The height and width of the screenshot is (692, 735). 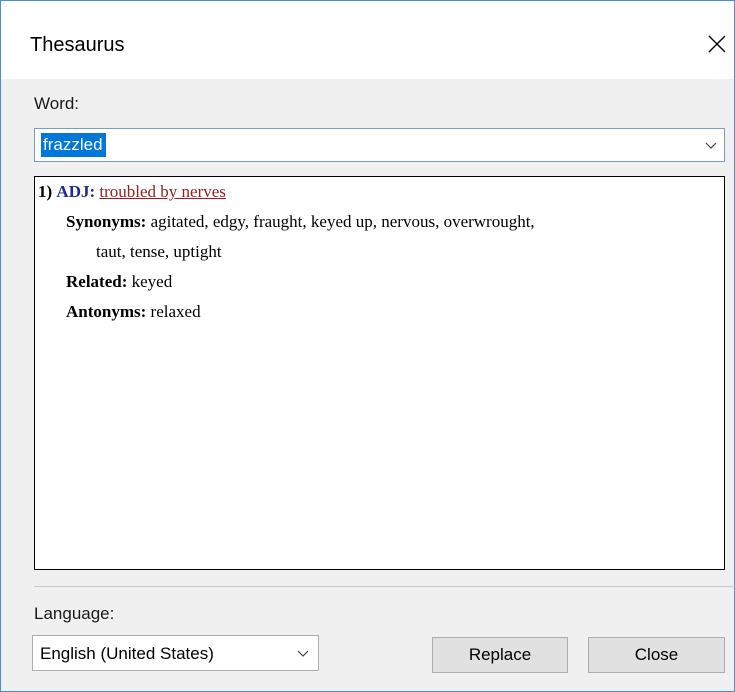 I want to click on entry-number: 1), so click(x=45, y=191).